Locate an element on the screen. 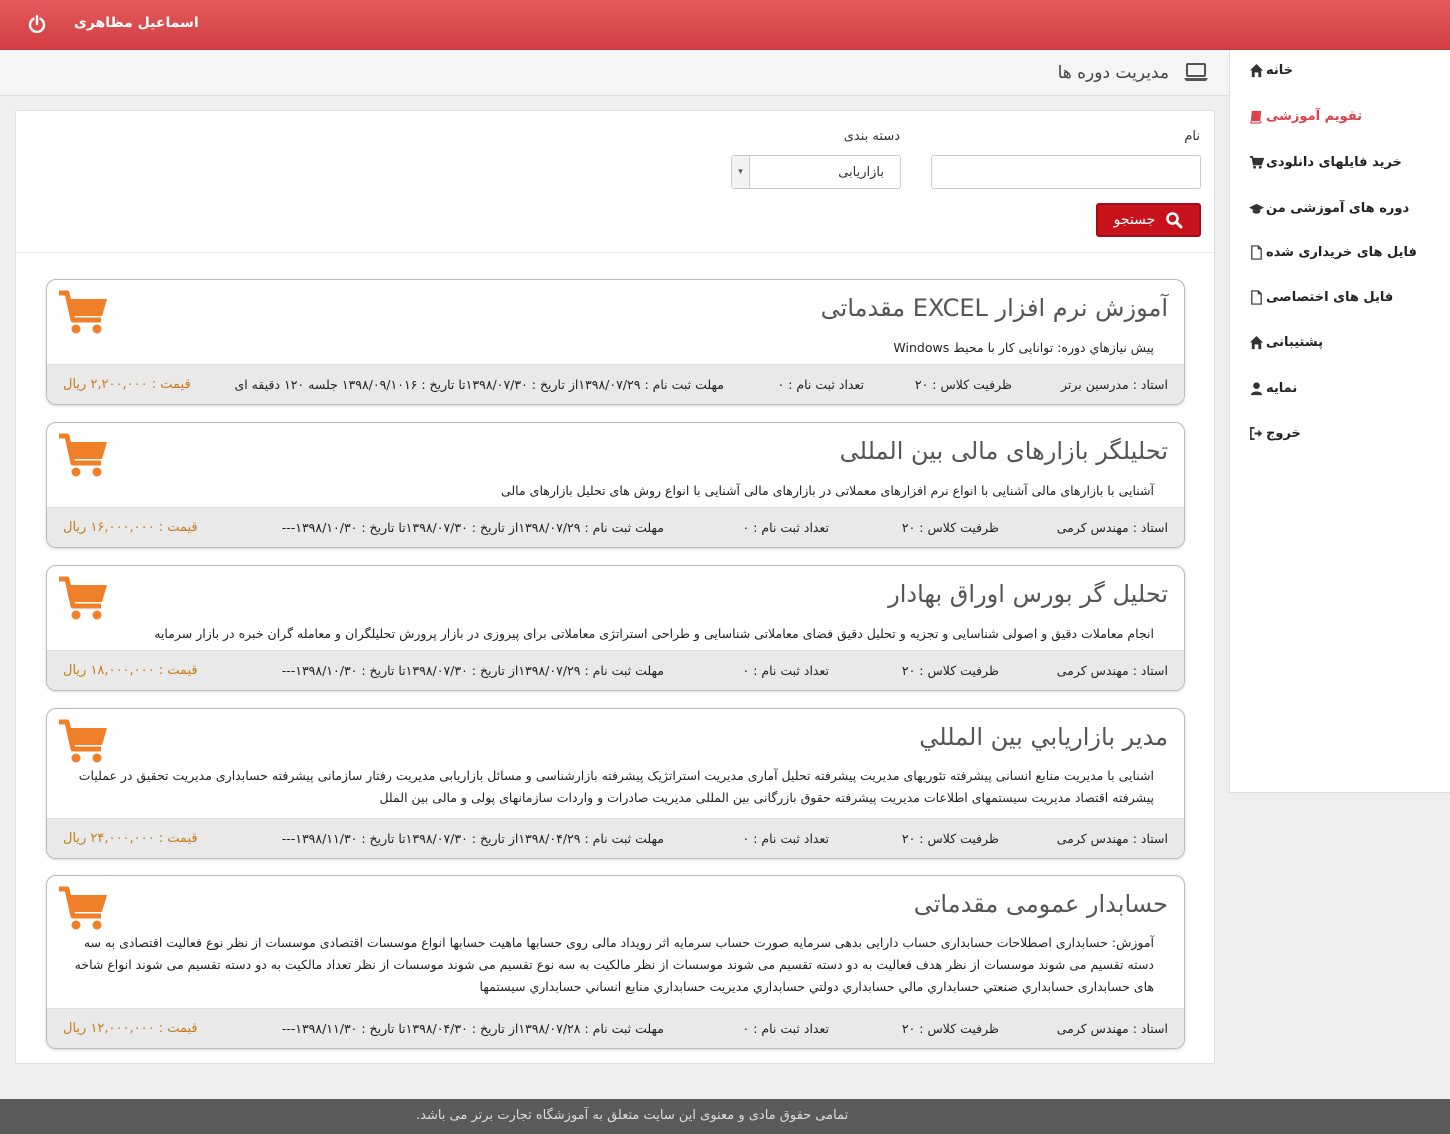 The width and height of the screenshot is (1450, 1134). course-title: آموزش نرم افزار EXCEL مقدماتی is located at coordinates (994, 308).